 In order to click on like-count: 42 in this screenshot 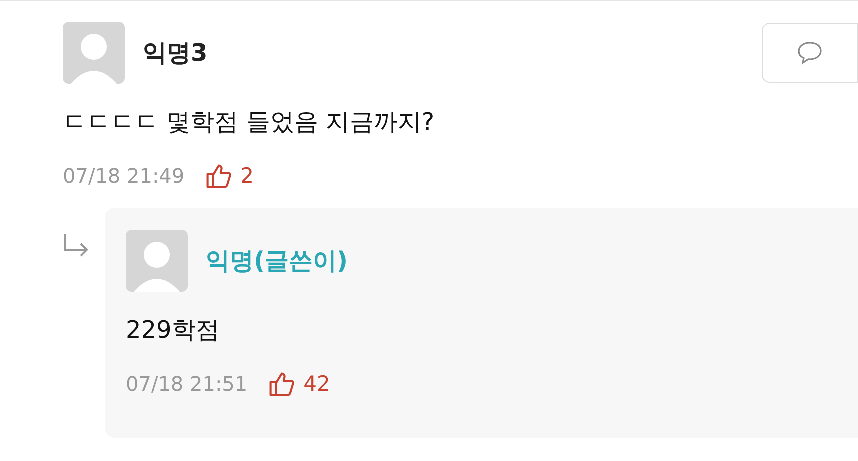, I will do `click(317, 384)`.